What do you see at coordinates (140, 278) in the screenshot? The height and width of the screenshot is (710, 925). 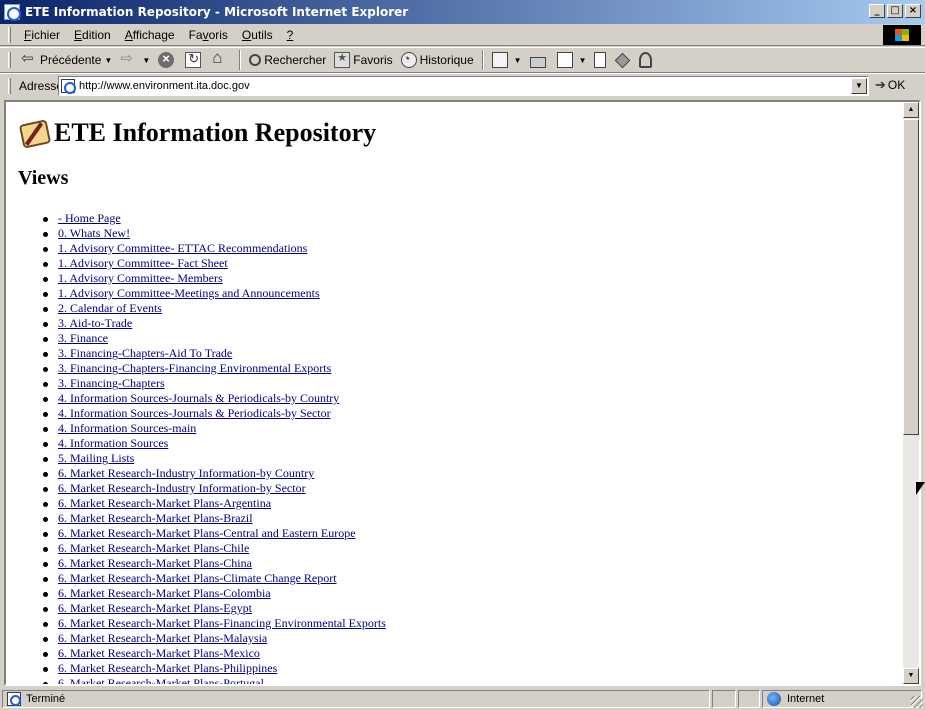 I see `view-link: 1. Advisory Committee- Members` at bounding box center [140, 278].